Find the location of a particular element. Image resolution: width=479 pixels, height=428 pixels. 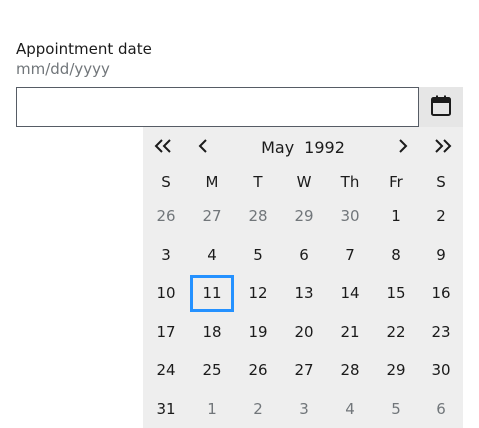

chevron-right-icon is located at coordinates (403, 147).